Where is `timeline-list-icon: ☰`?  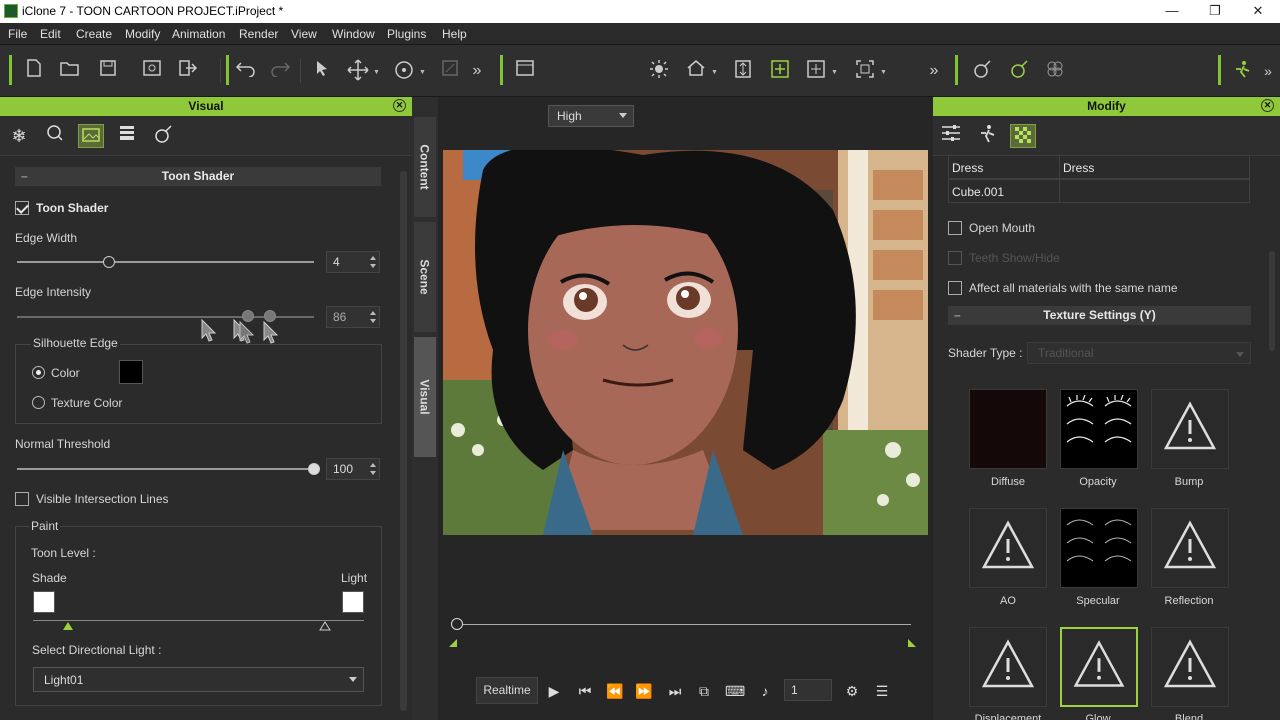 timeline-list-icon: ☰ is located at coordinates (882, 691).